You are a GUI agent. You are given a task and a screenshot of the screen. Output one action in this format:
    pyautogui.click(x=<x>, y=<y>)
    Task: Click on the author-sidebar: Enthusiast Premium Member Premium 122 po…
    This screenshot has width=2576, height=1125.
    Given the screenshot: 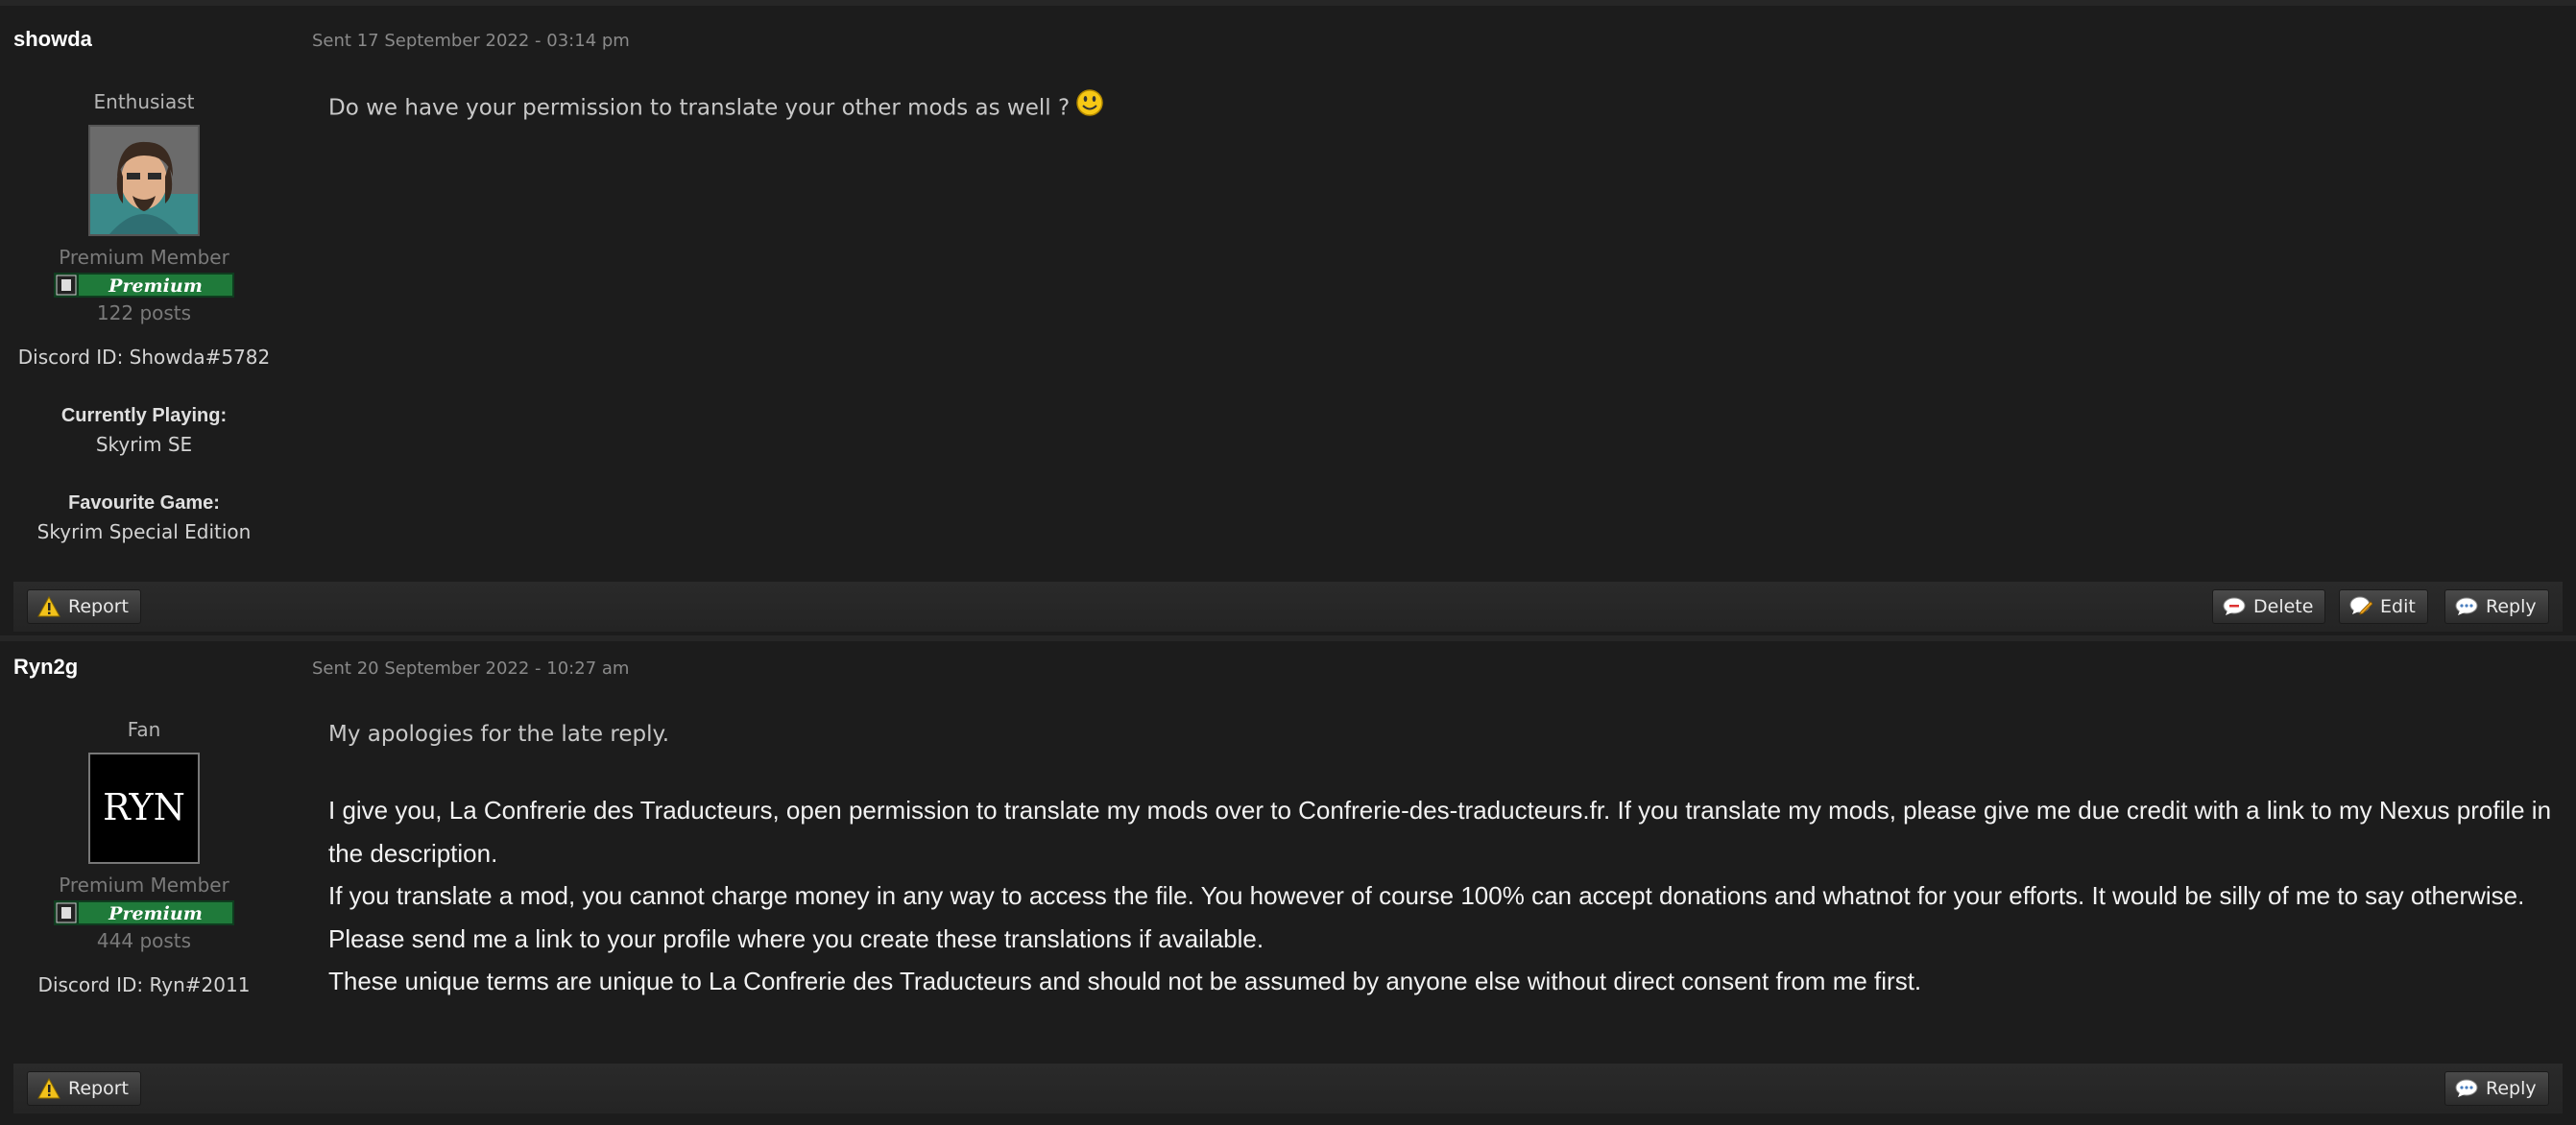 What is the action you would take?
    pyautogui.click(x=144, y=316)
    